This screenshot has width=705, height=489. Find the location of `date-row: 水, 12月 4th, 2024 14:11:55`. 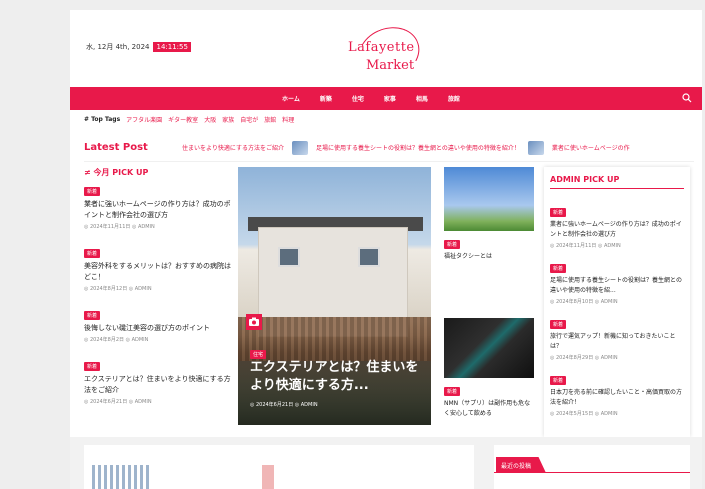

date-row: 水, 12月 4th, 2024 14:11:55 is located at coordinates (138, 47).